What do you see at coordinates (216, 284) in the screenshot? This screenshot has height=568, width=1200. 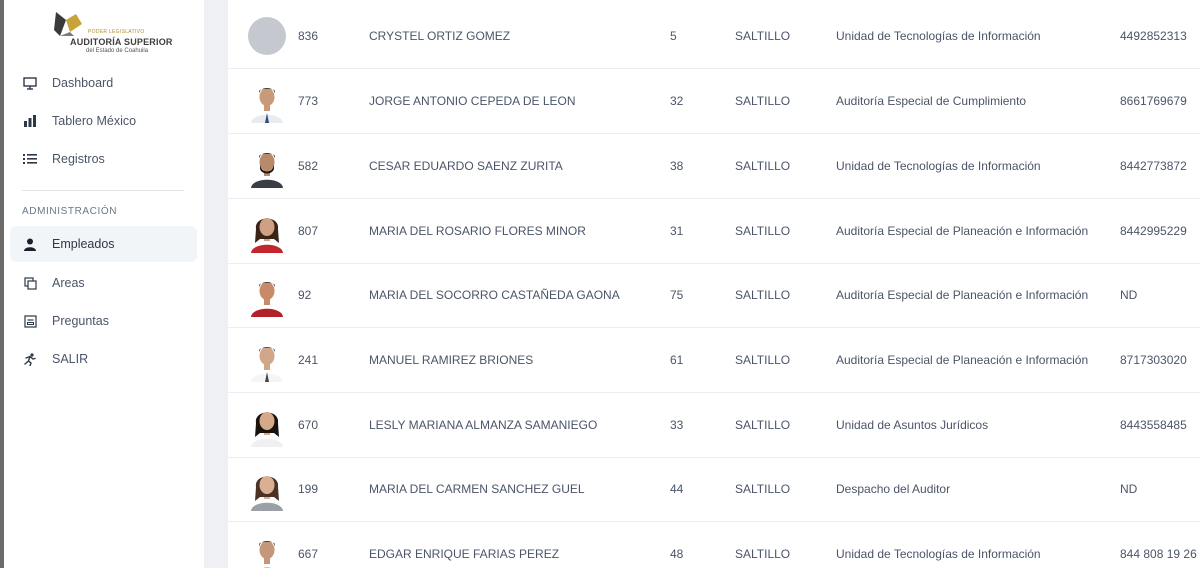 I see `content-gutter` at bounding box center [216, 284].